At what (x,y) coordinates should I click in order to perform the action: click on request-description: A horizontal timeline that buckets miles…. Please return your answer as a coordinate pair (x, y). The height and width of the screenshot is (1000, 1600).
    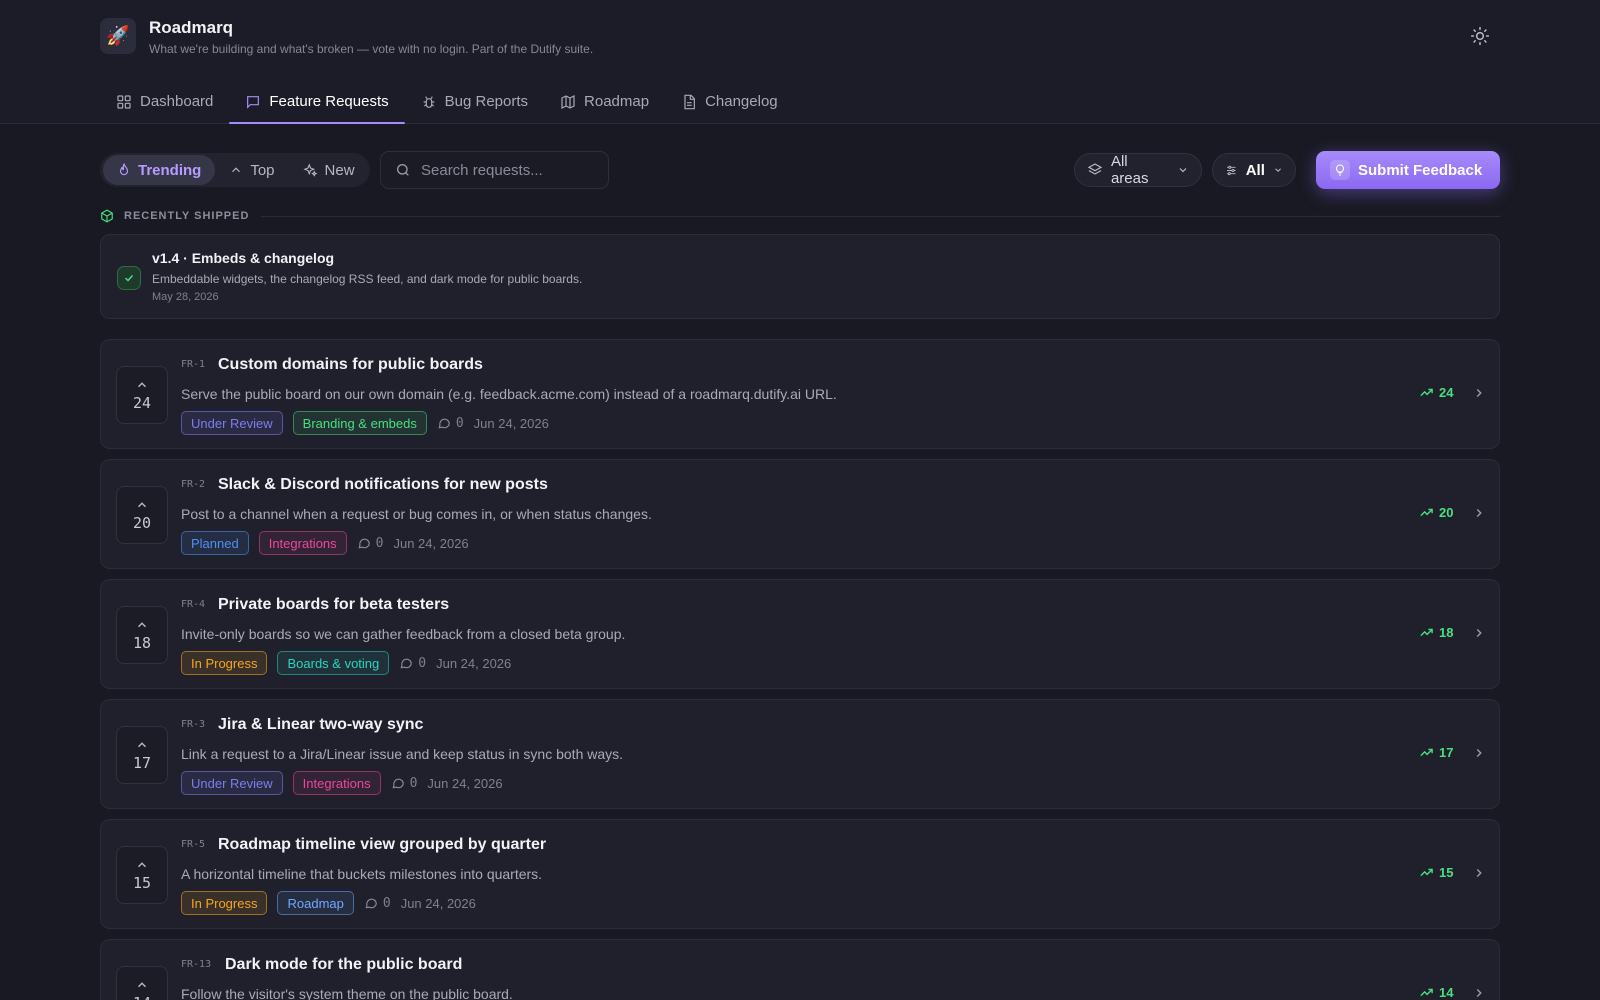
    Looking at the image, I should click on (362, 874).